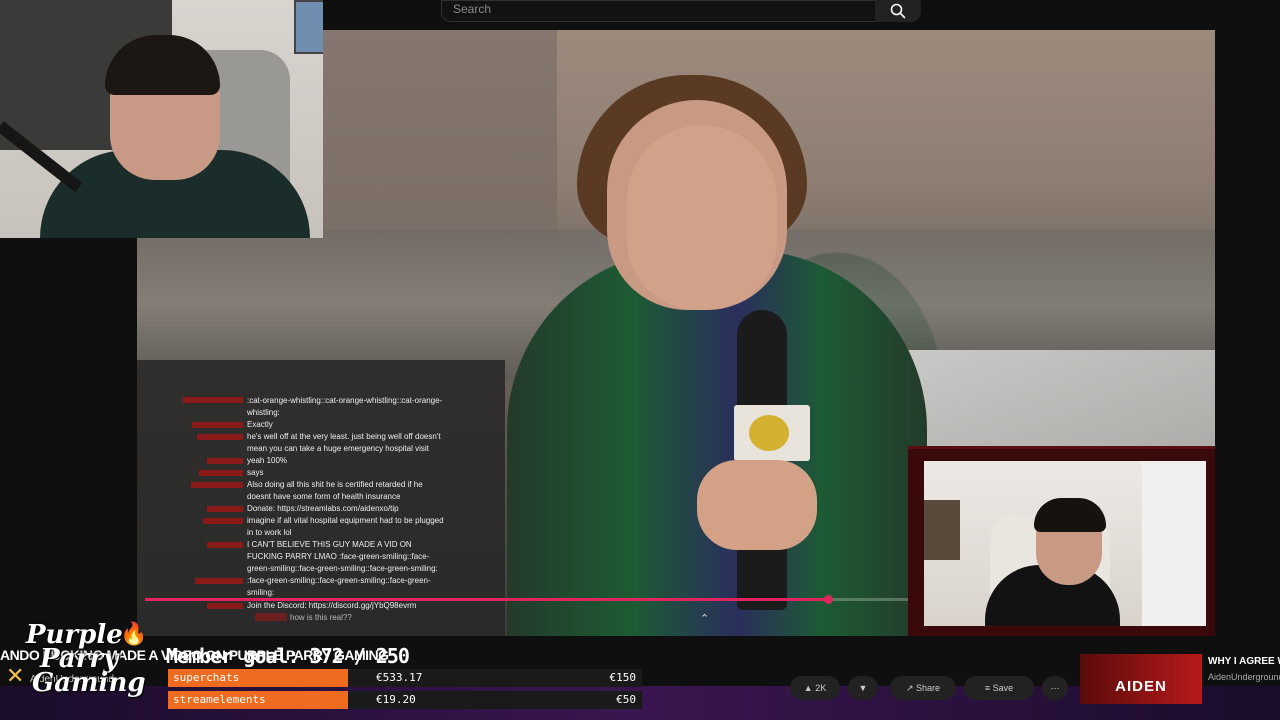 The height and width of the screenshot is (720, 1280). I want to click on search-icon, so click(898, 11).